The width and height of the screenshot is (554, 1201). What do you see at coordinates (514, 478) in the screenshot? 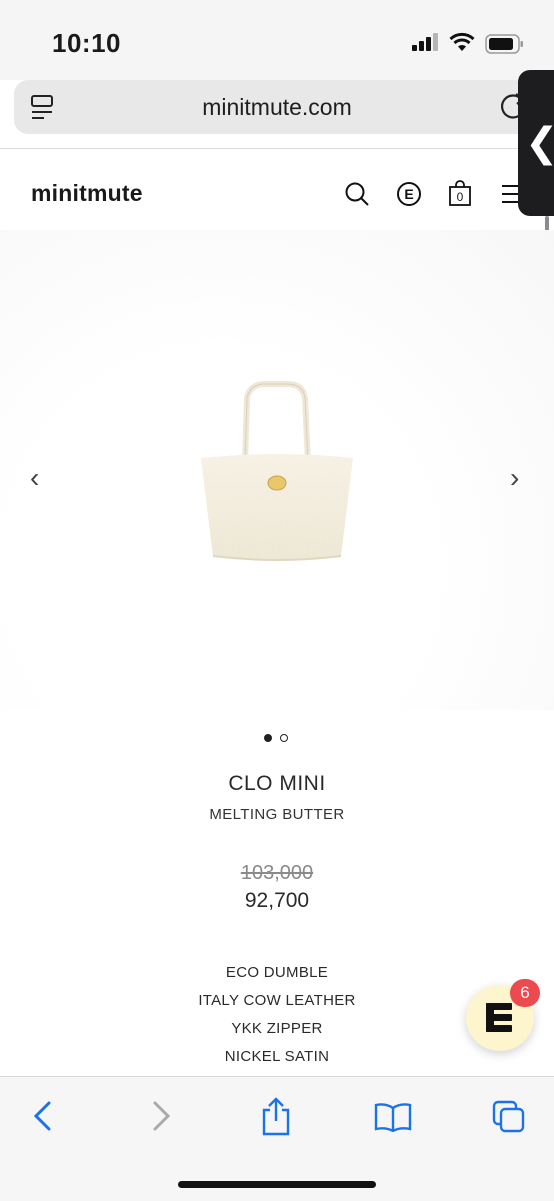
I see `carousel-next-icon: ›` at bounding box center [514, 478].